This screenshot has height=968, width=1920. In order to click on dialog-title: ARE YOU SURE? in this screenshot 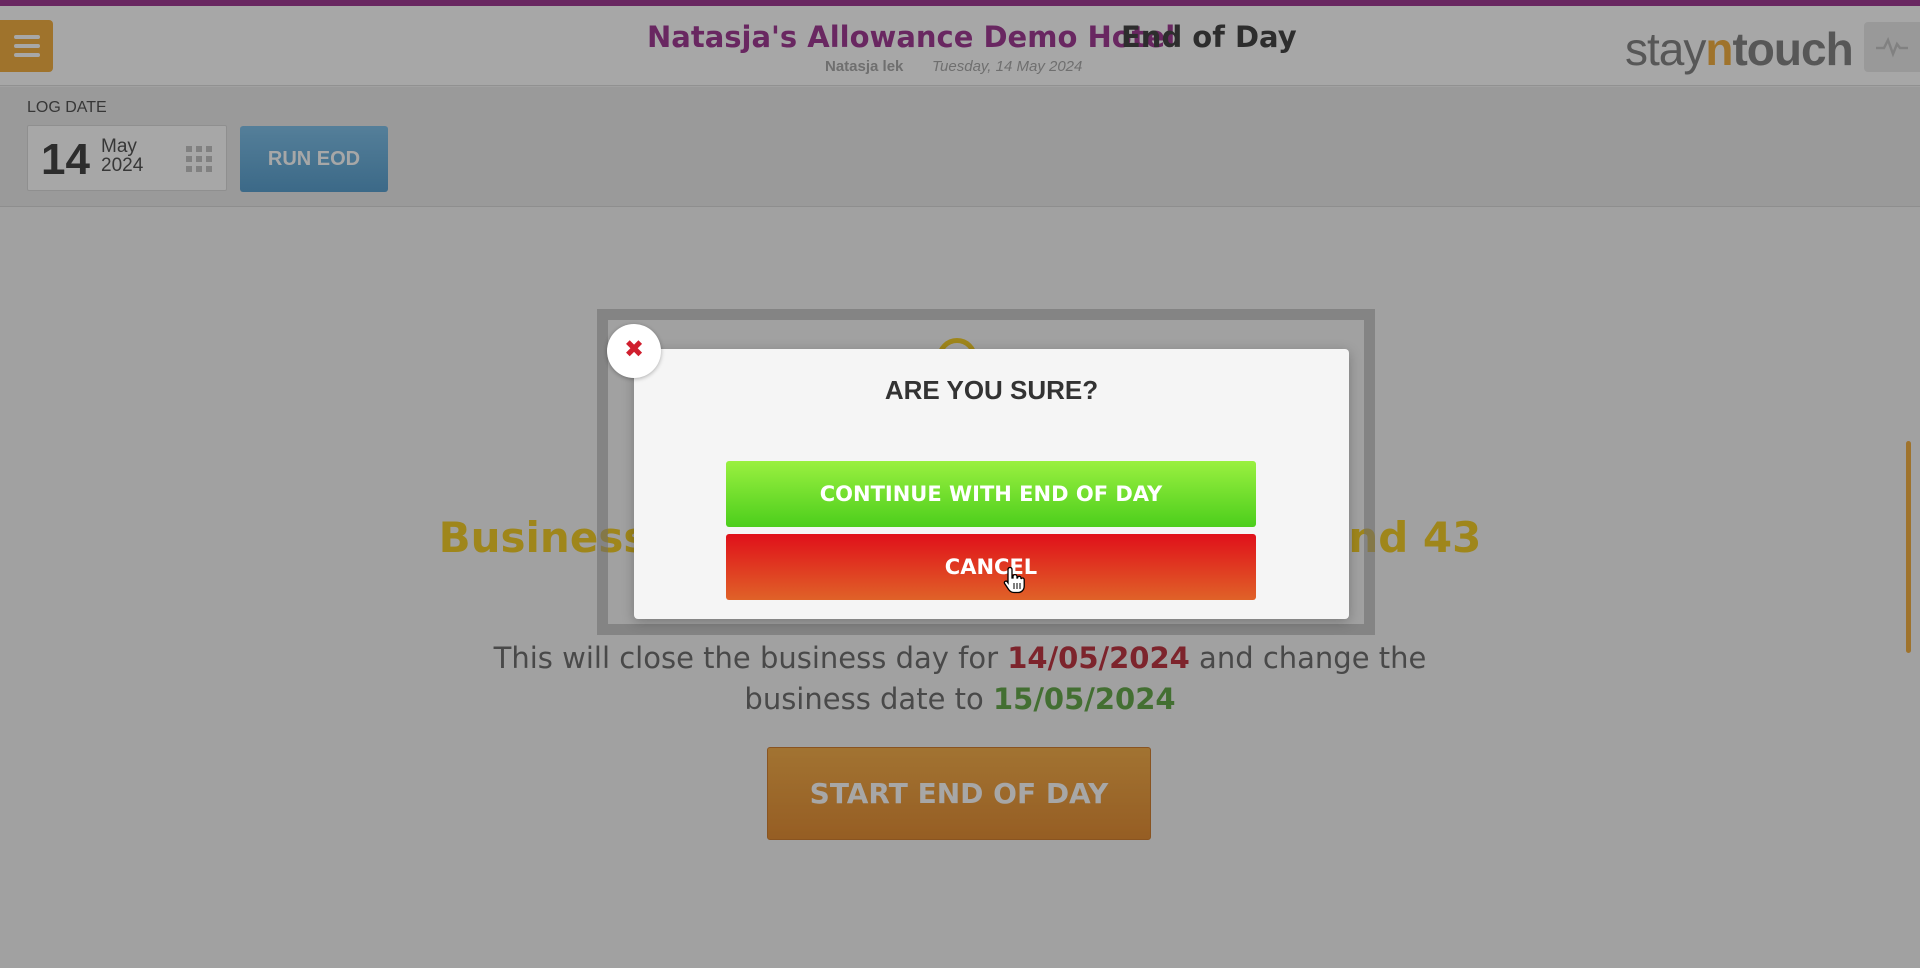, I will do `click(991, 390)`.